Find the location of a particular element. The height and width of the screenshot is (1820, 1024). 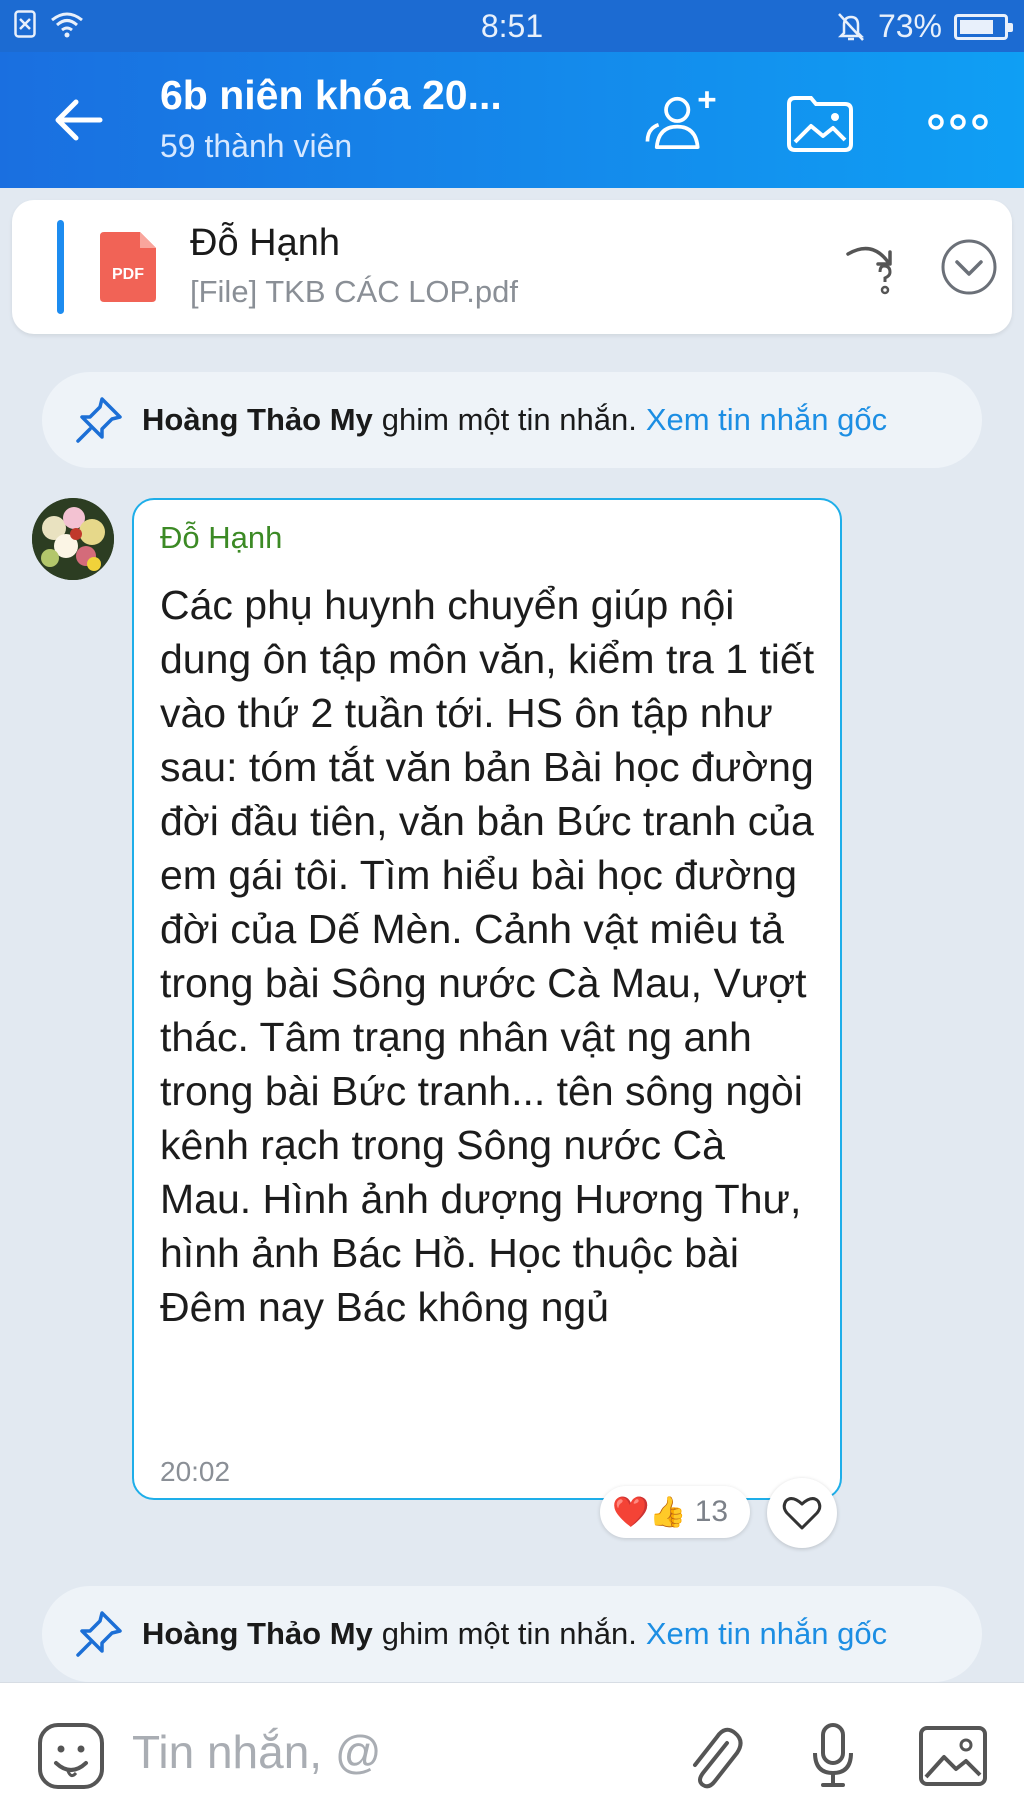

react-button is located at coordinates (802, 1513).